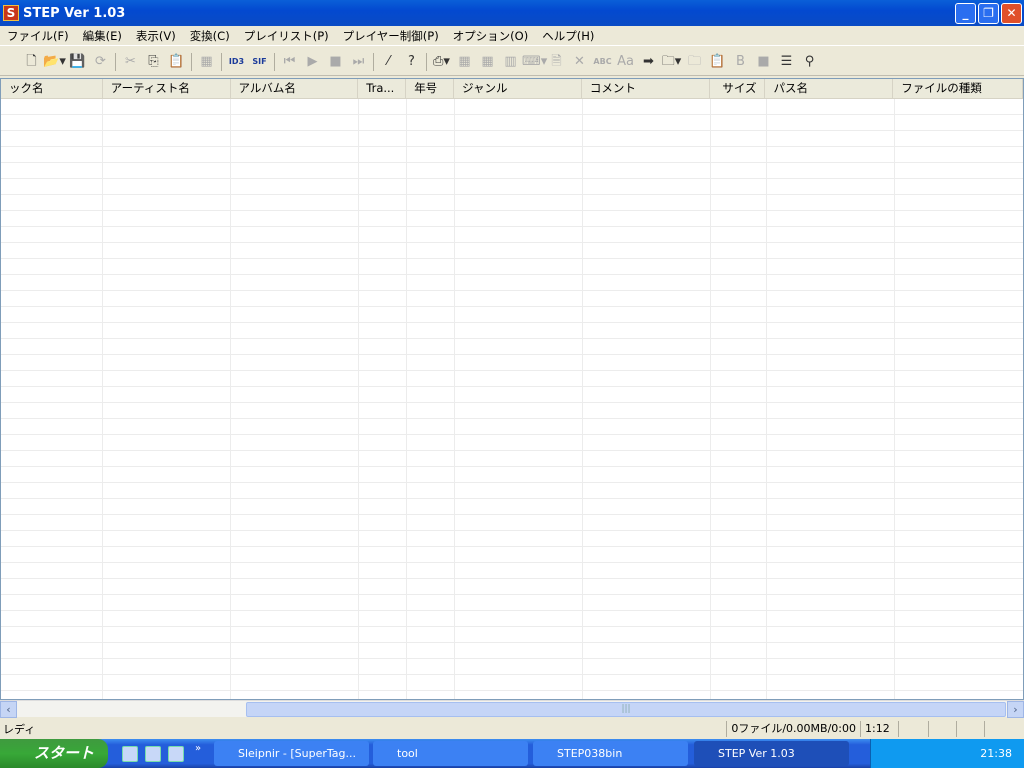  I want to click on gray-box-icon: ■, so click(763, 62).